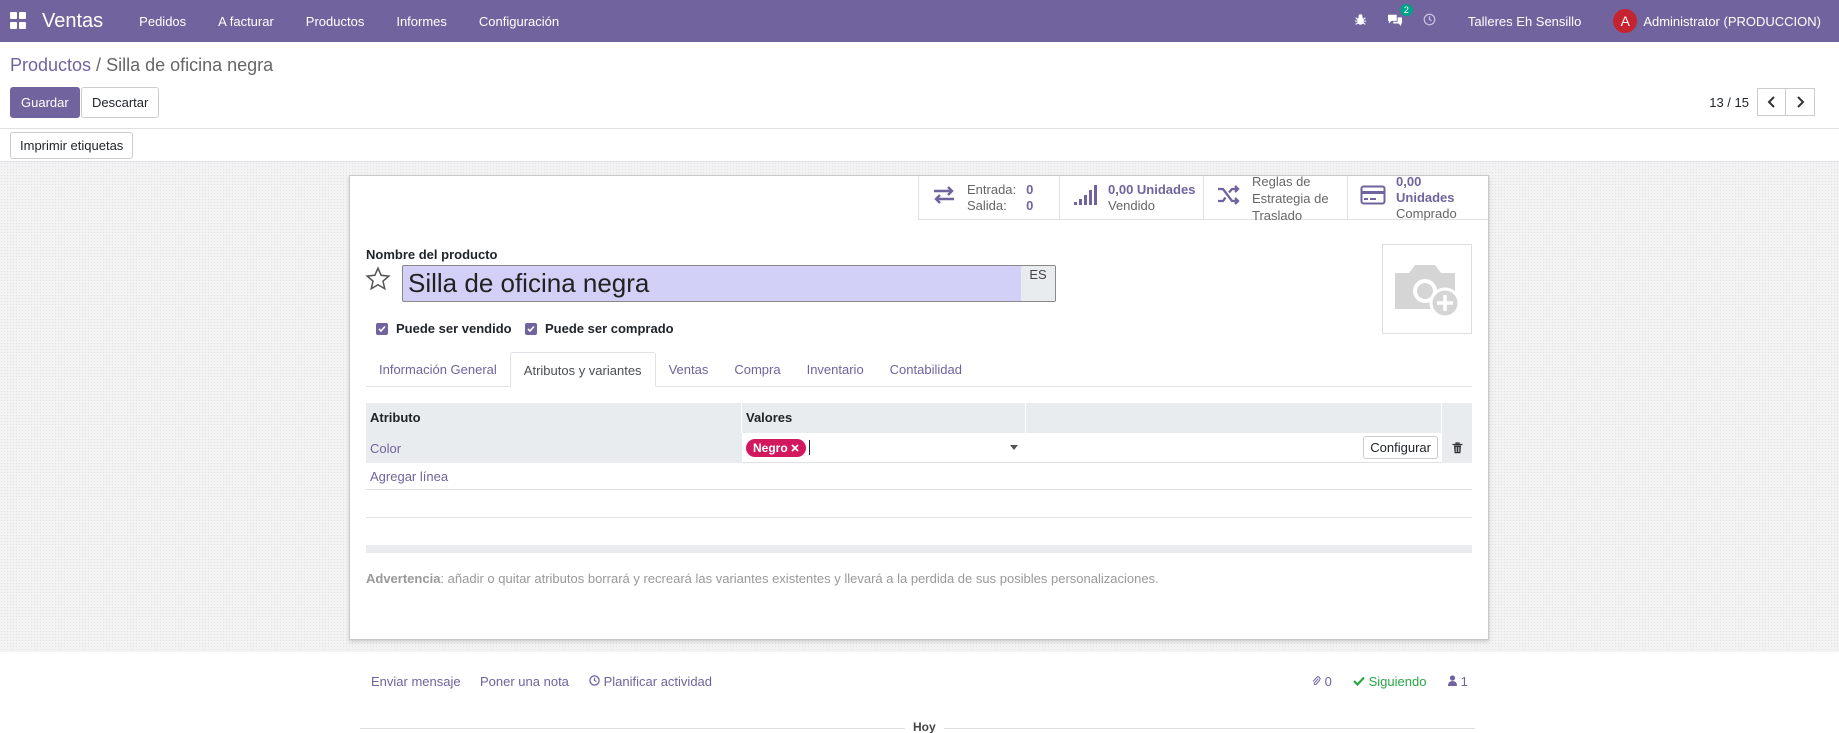 Image resolution: width=1839 pixels, height=733 pixels. Describe the element at coordinates (72, 145) in the screenshot. I see `print-labels-button: Imprimir etiquetas` at that location.